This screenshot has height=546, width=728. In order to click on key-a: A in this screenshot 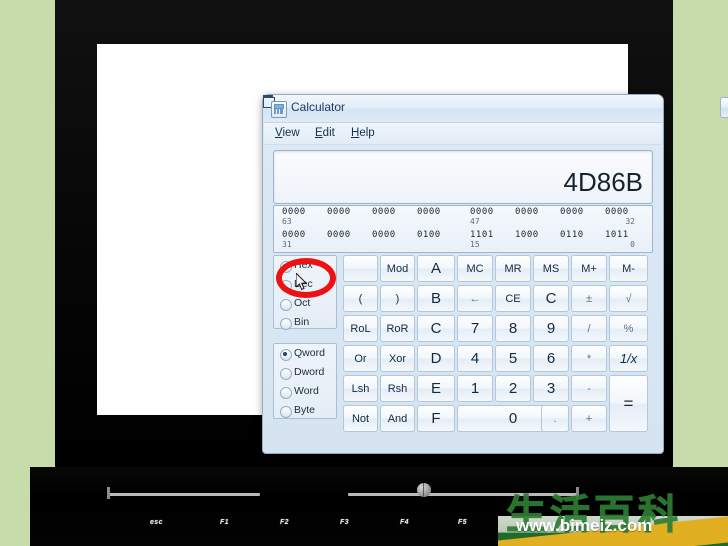, I will do `click(436, 268)`.